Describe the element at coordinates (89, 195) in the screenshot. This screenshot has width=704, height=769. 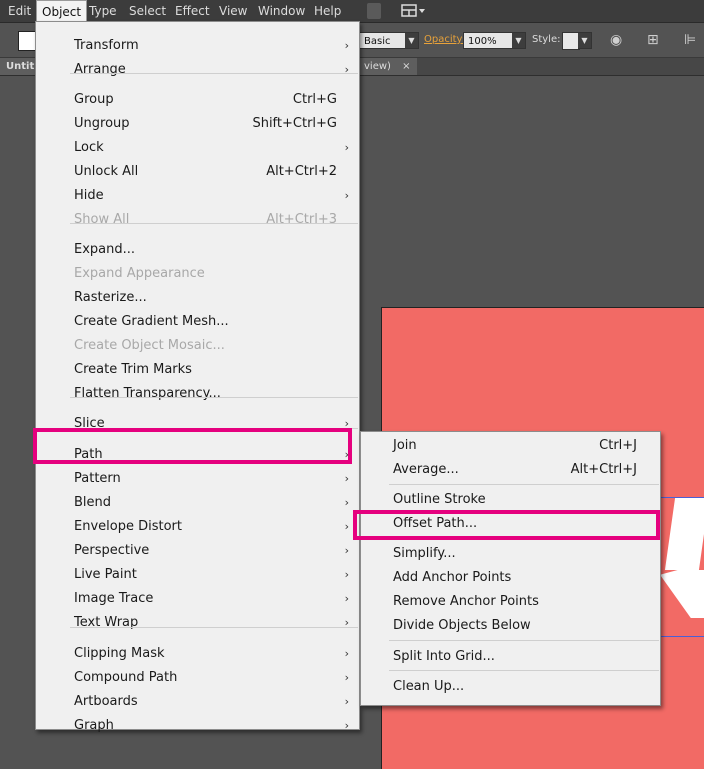
I see `menu-item-label: Hide` at that location.